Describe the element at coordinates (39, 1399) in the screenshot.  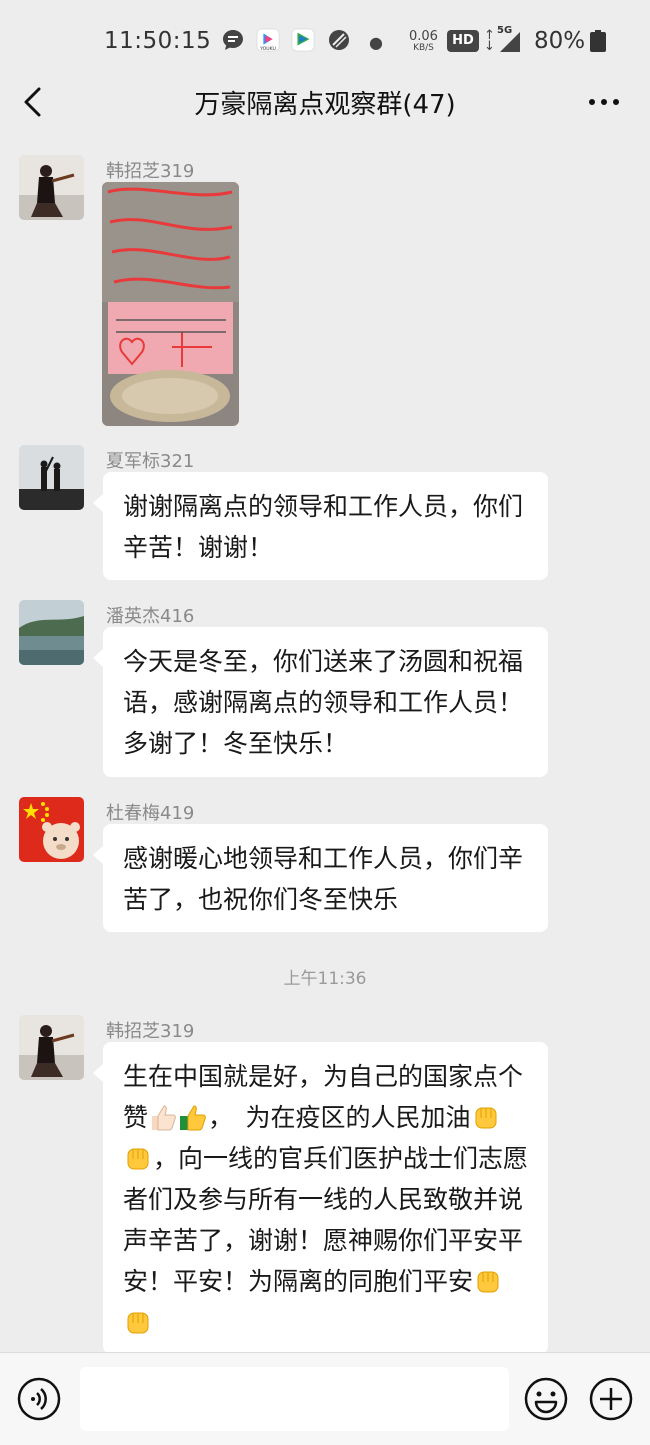
I see `voice-input-icon` at that location.